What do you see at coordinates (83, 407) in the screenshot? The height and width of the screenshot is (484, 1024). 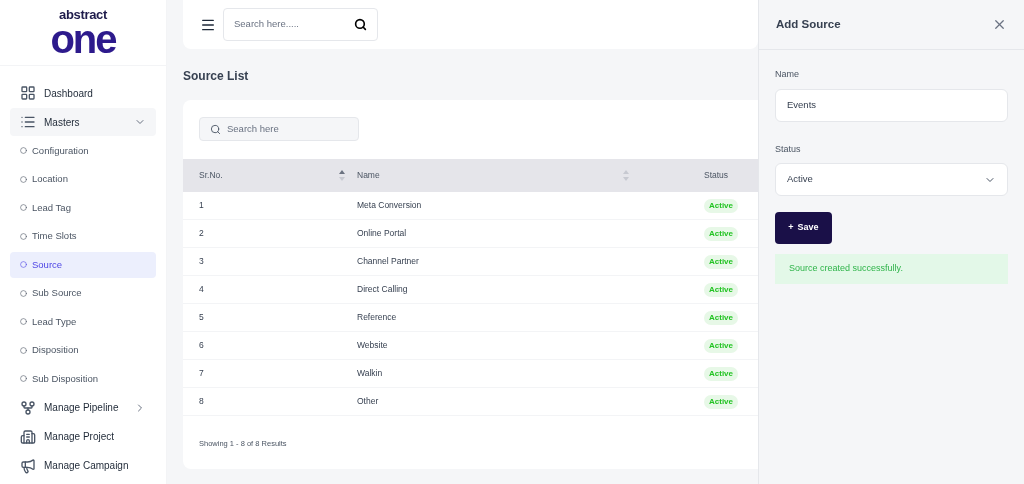 I see `sidebar-item: Manage Pipeline` at bounding box center [83, 407].